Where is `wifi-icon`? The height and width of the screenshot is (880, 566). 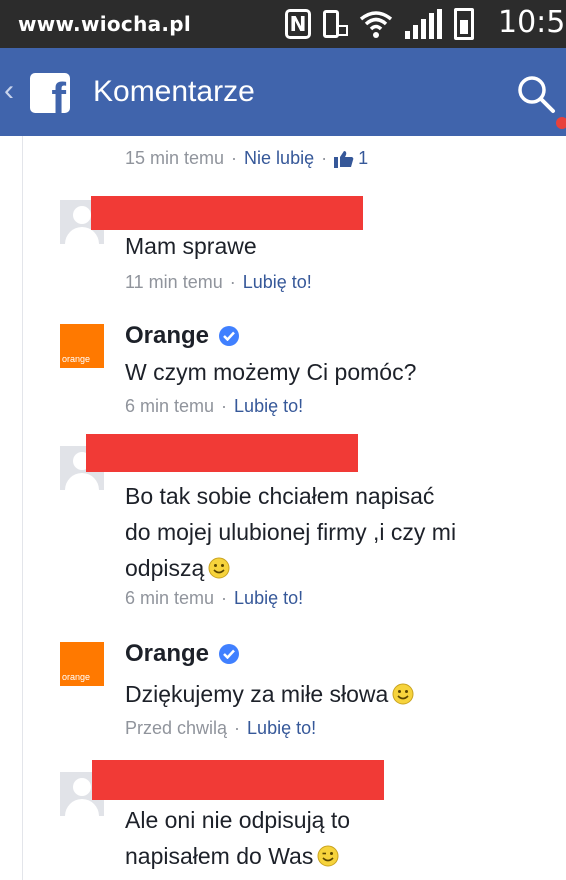
wifi-icon is located at coordinates (376, 24).